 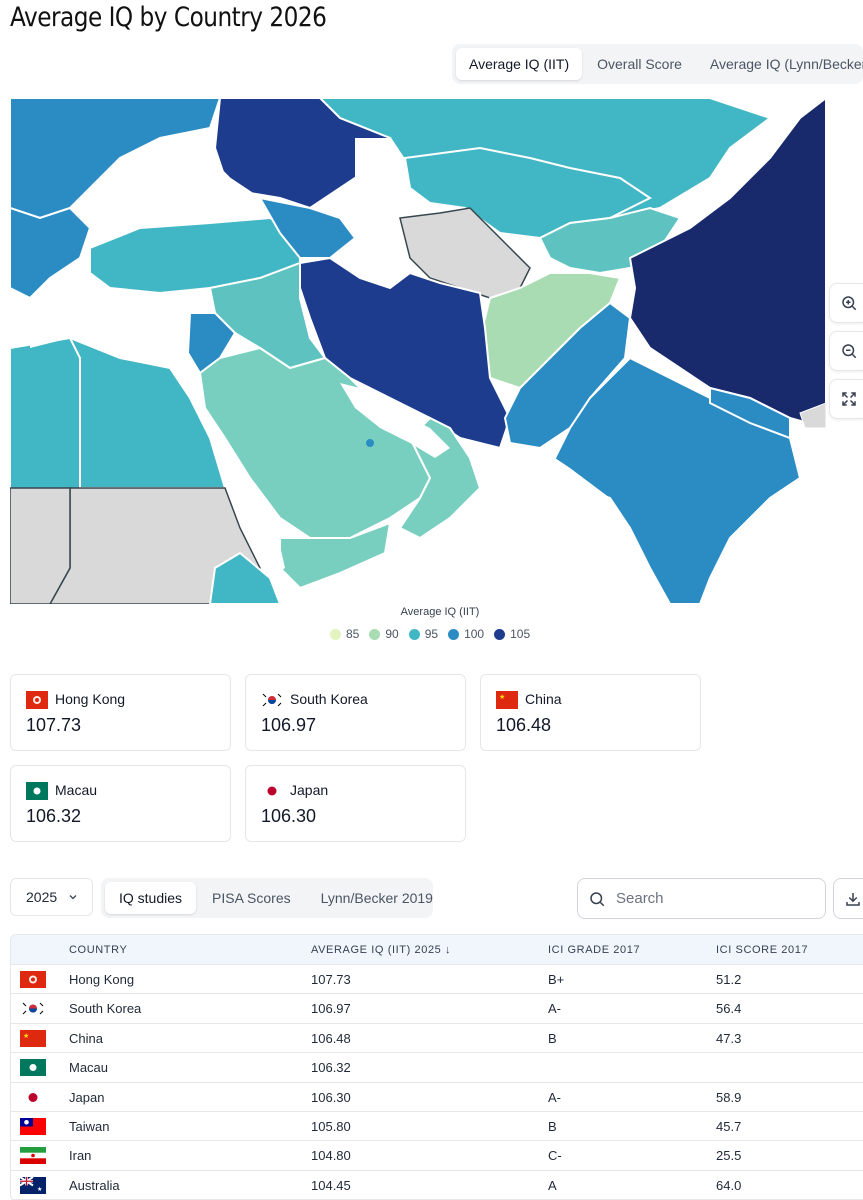 What do you see at coordinates (466, 634) in the screenshot?
I see `legend-item-100: 100` at bounding box center [466, 634].